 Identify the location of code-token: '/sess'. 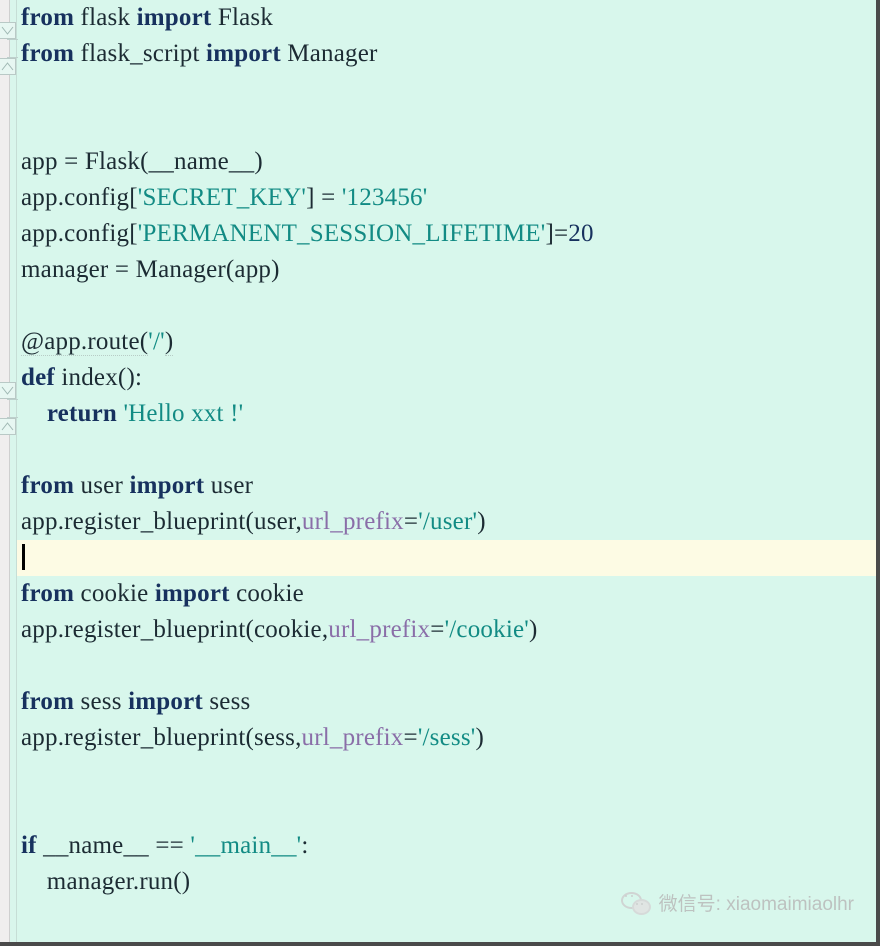
(446, 737).